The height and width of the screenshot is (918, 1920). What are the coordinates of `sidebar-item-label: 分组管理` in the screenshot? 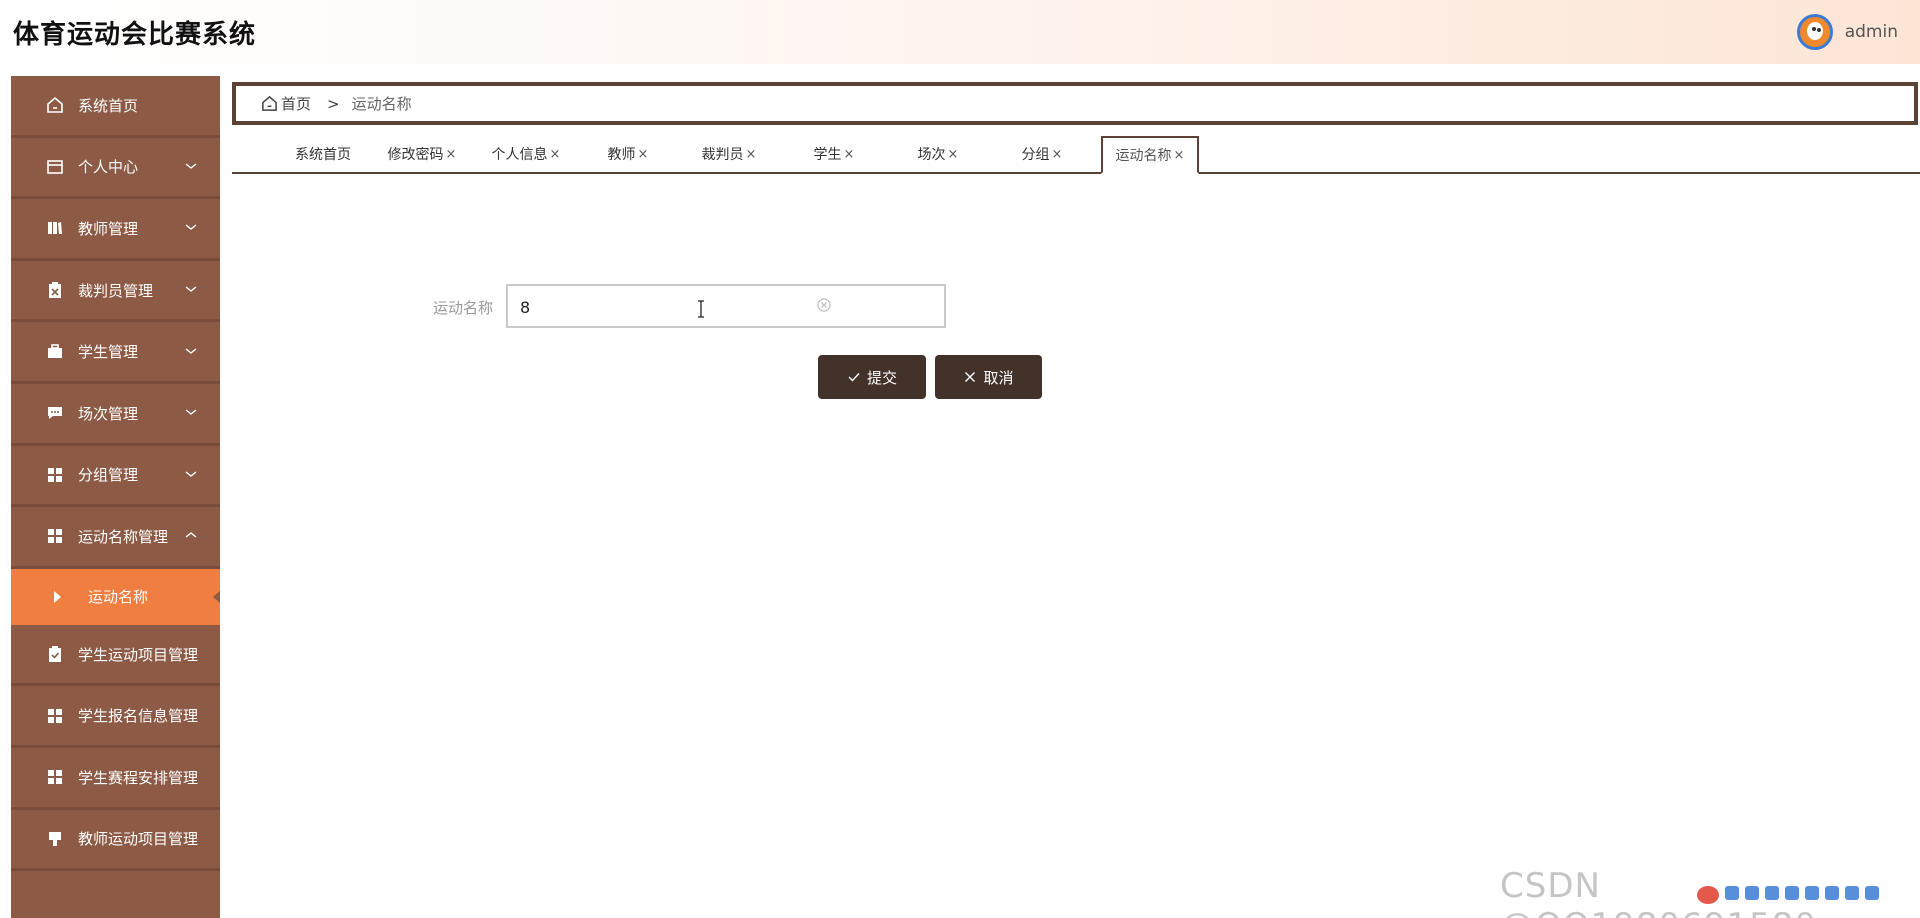 It's located at (108, 475).